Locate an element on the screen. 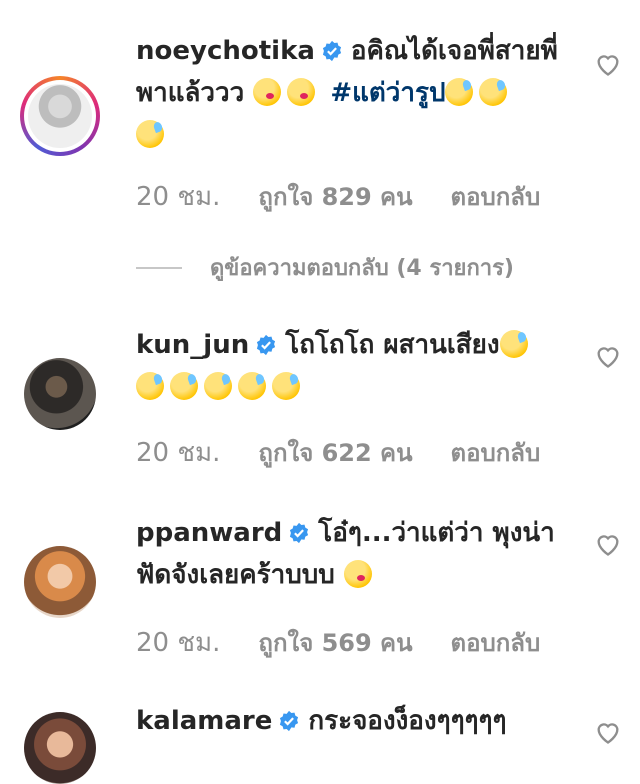 The height and width of the screenshot is (784, 640). comment-meta: 20 ชม. ถูกใจ 622 คน ตอบกลับ is located at coordinates (357, 452).